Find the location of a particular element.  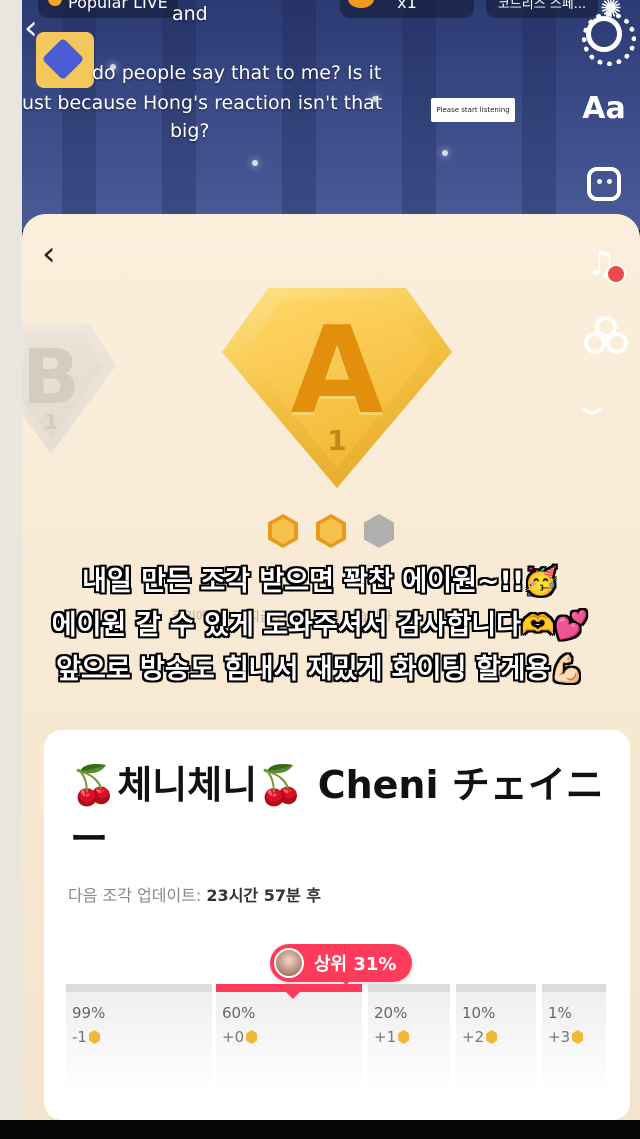

current-tier-badge: A 1 is located at coordinates (337, 388).